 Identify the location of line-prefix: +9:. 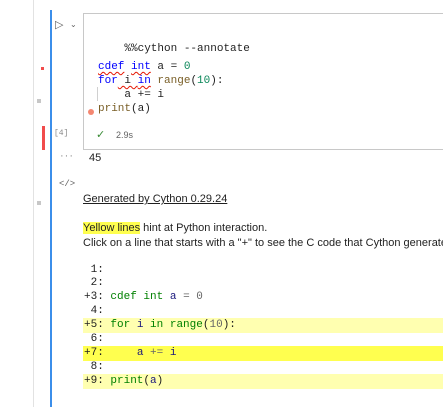
(97, 381).